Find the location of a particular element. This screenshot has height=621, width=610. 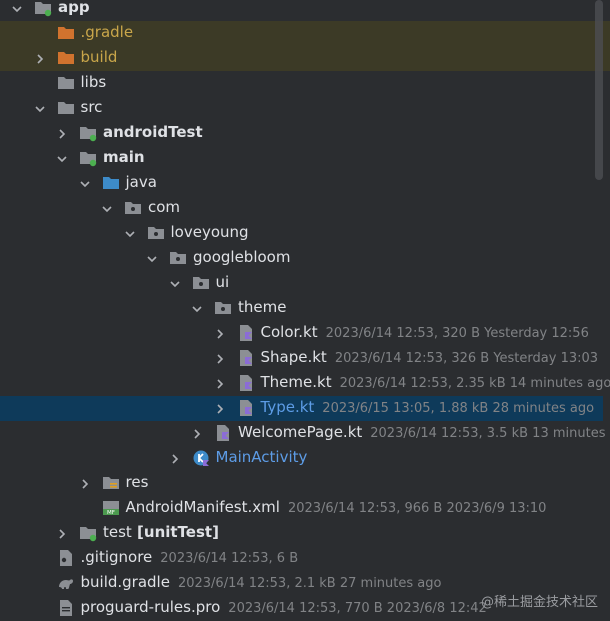

tree-row-loveyoung: loveyoung is located at coordinates (305, 233).